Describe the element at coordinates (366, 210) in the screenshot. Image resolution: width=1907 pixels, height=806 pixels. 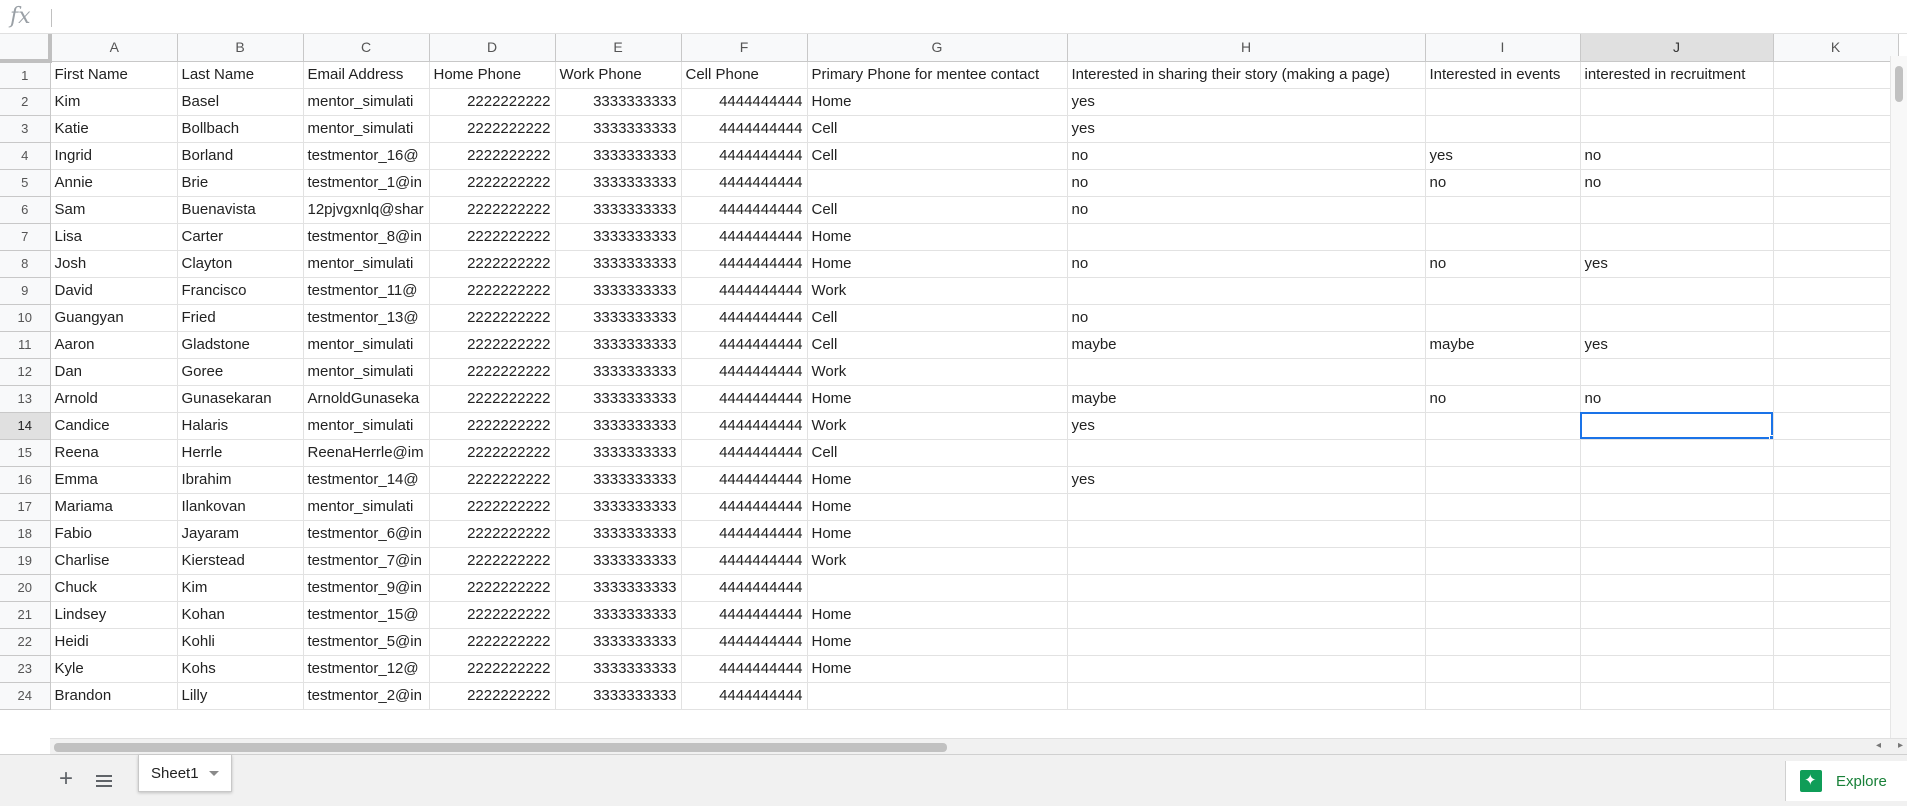
I see `cell-c6: 12pjvgxnlq@shar` at that location.